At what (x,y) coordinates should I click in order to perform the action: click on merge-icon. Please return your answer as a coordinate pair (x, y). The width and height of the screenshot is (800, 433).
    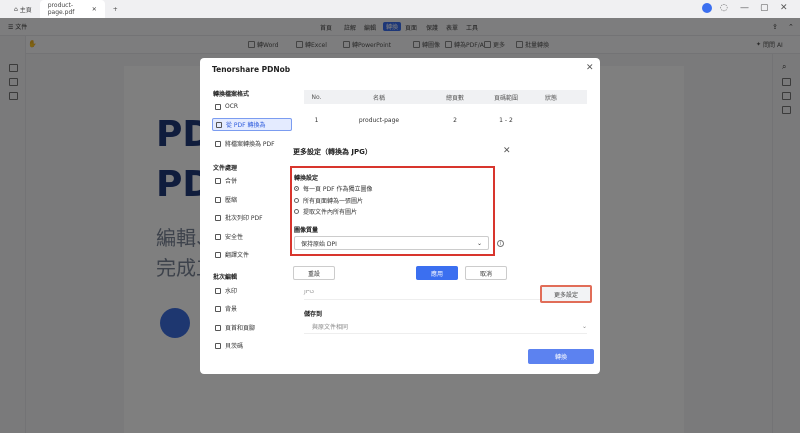
    Looking at the image, I should click on (218, 180).